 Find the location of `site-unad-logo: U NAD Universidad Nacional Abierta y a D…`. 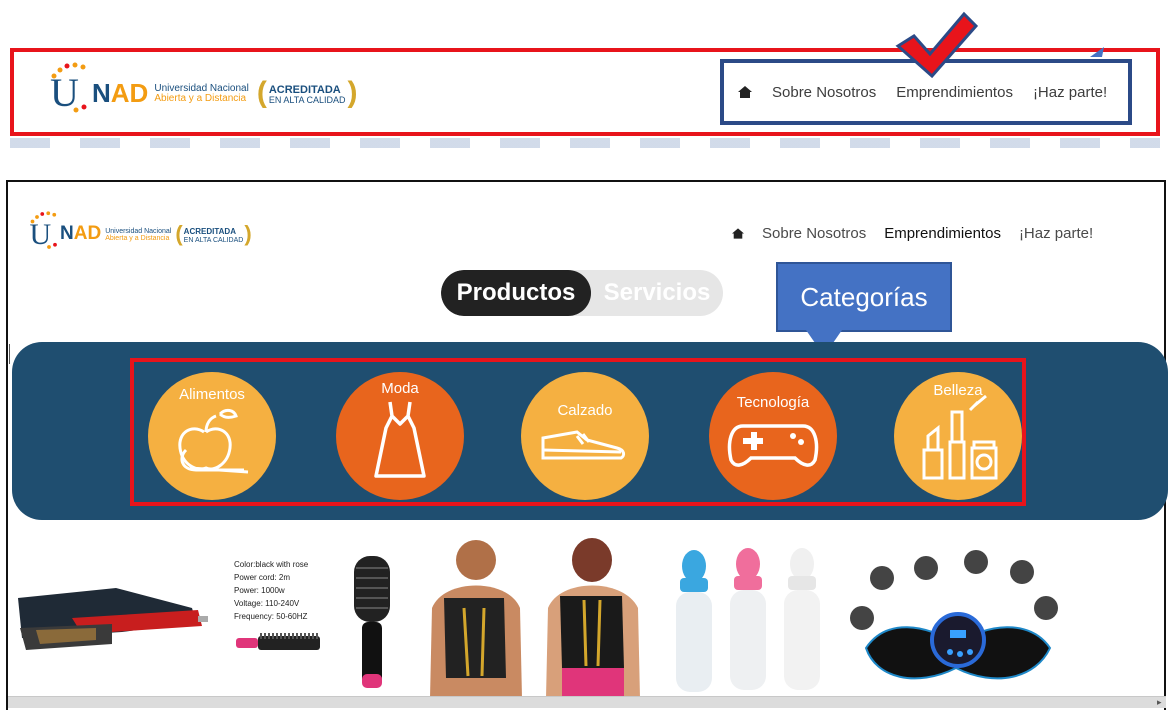

site-unad-logo: U NAD Universidad Nacional Abierta y a D… is located at coordinates (140, 232).